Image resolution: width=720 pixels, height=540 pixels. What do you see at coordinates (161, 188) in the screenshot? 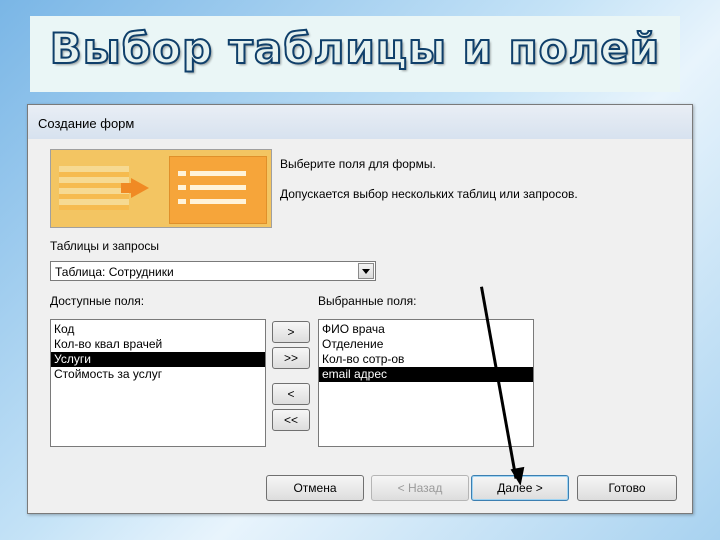
I see `form-wizard-illustration-icon` at bounding box center [161, 188].